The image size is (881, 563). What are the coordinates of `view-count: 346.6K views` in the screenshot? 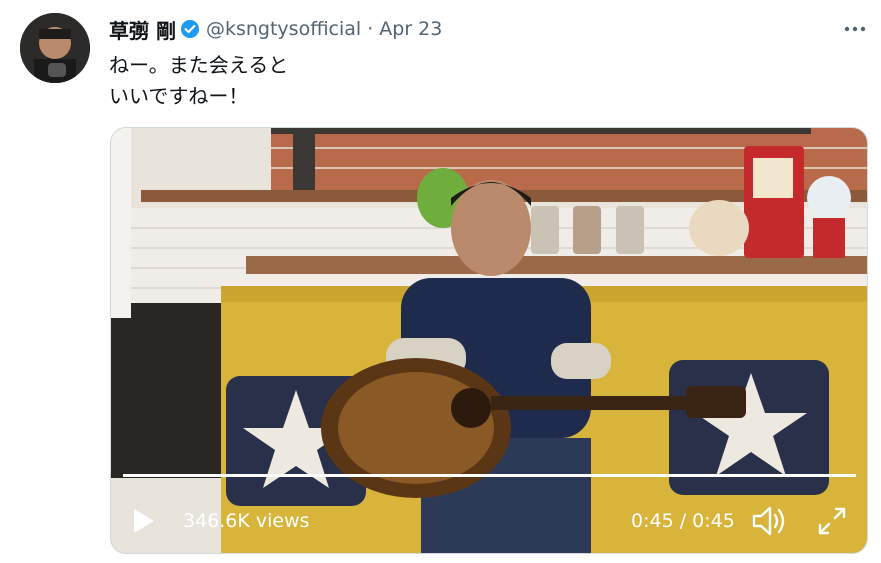 It's located at (246, 521).